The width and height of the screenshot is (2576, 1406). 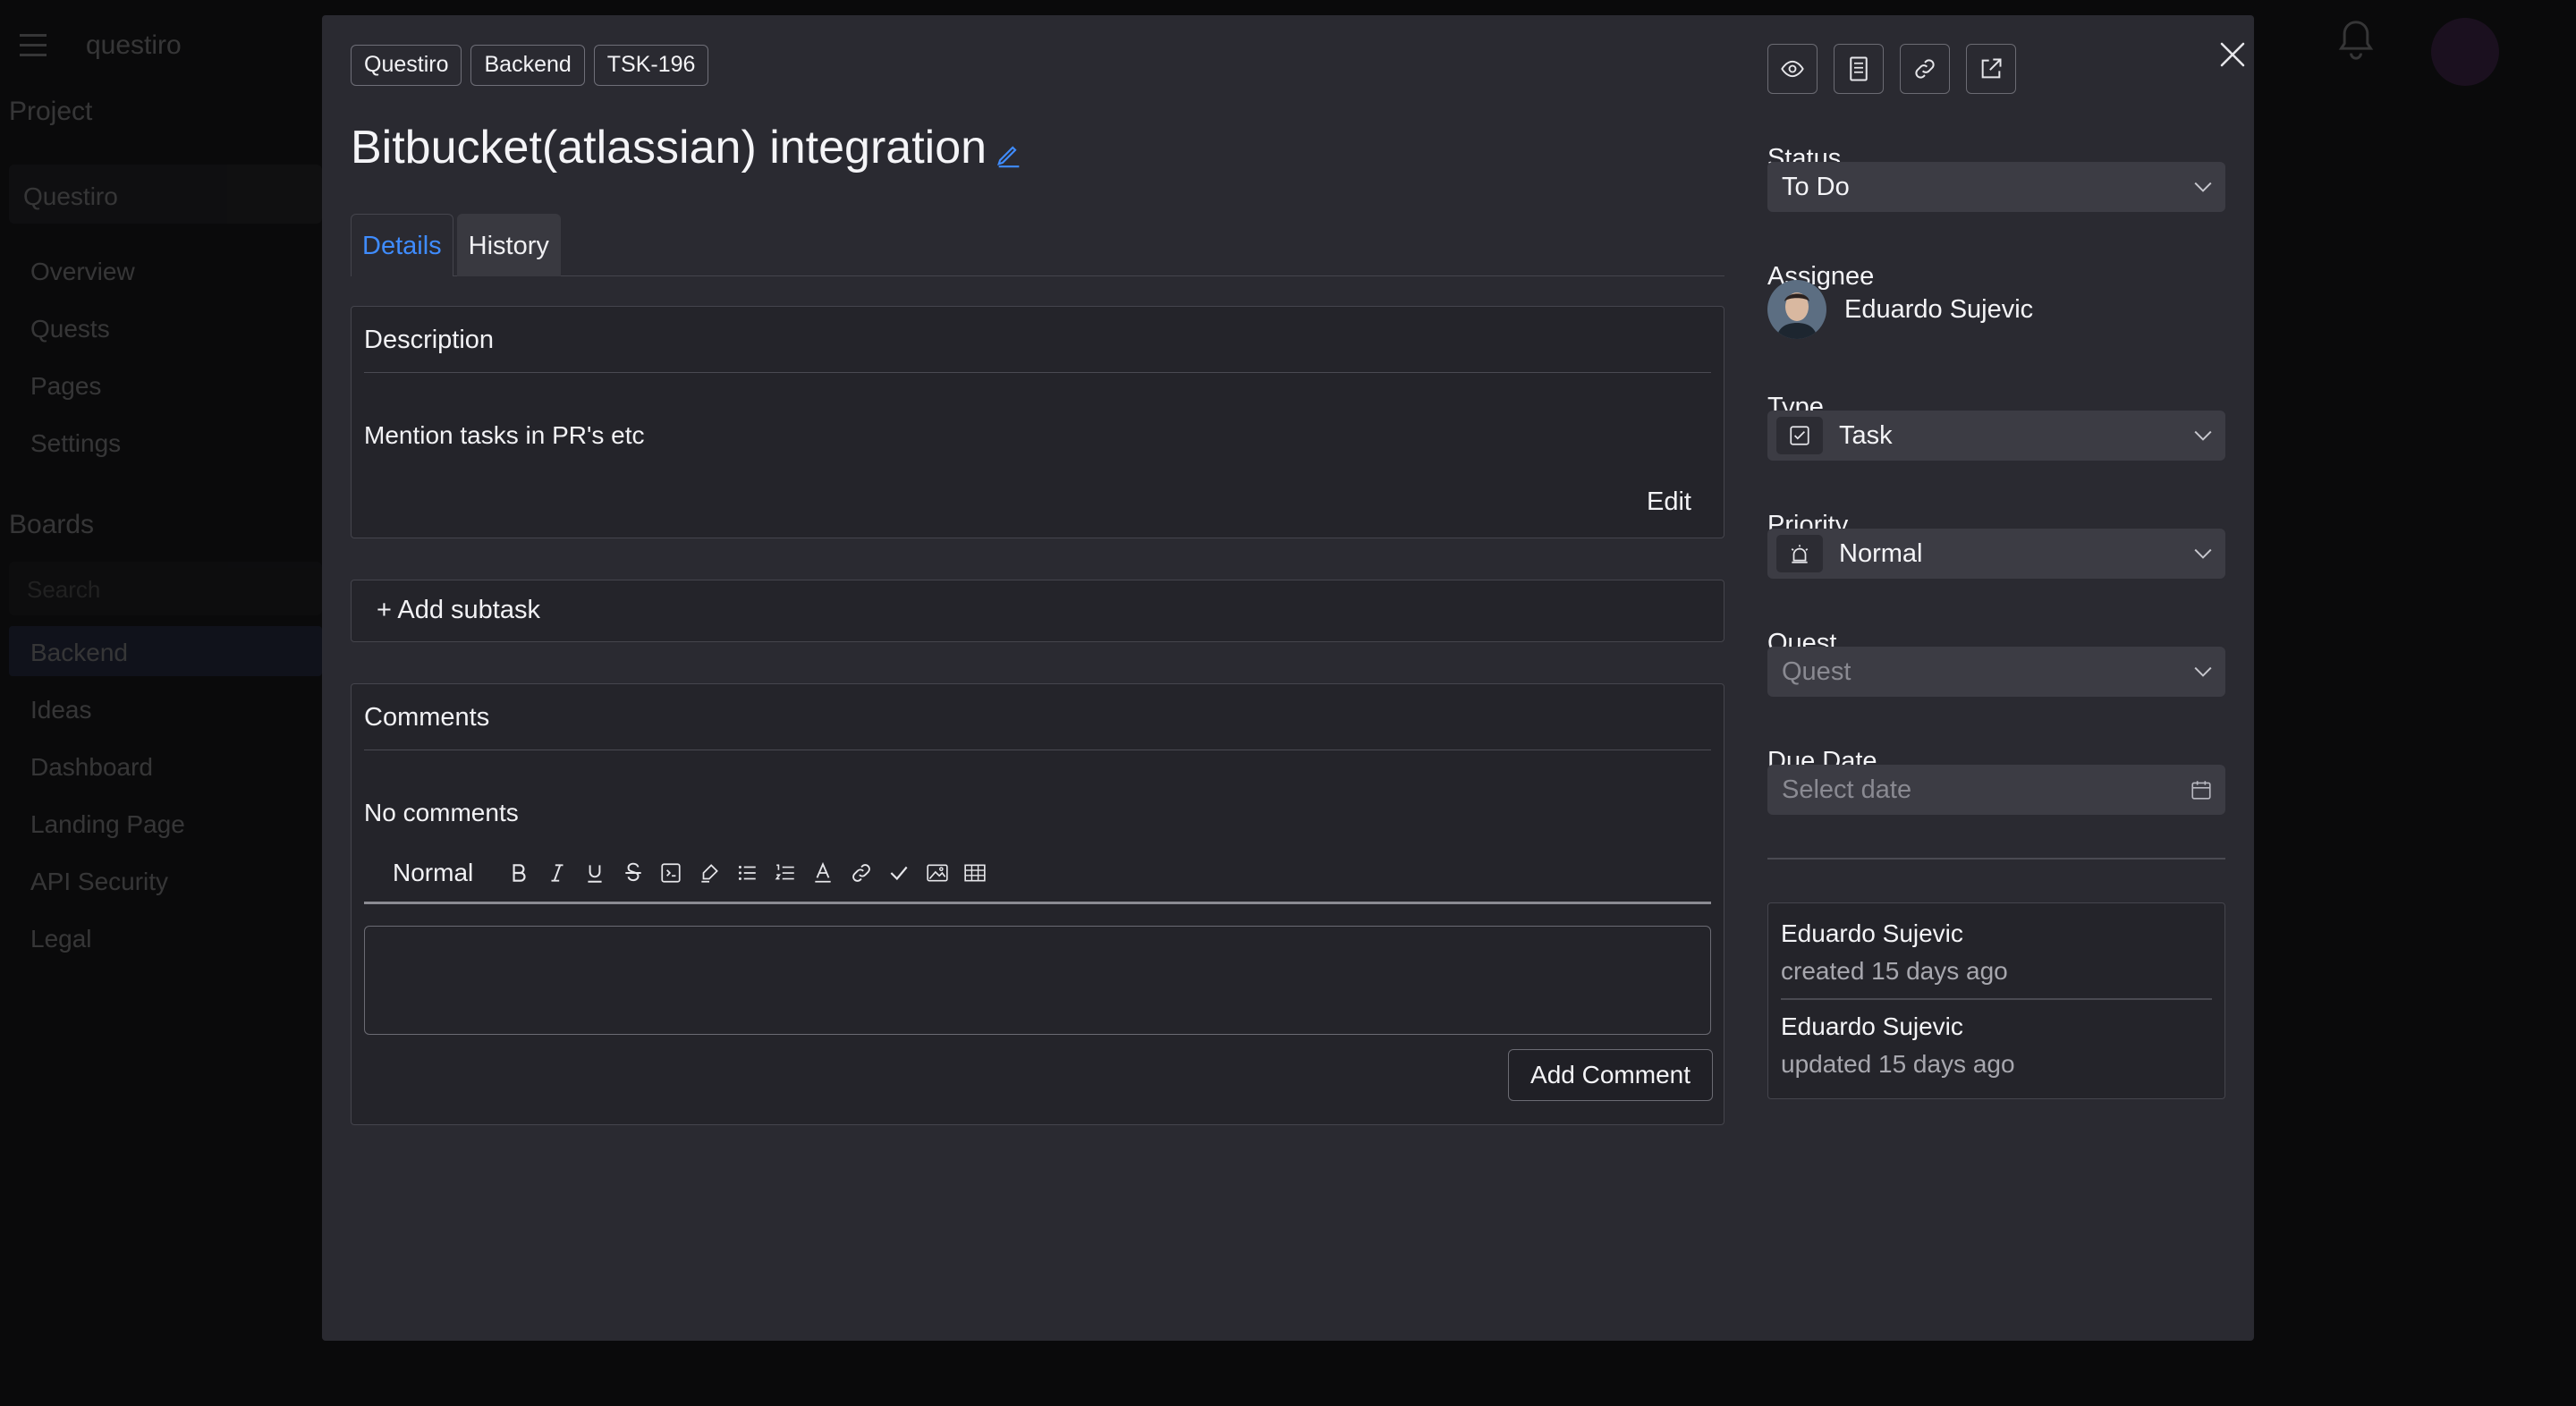 I want to click on edit-description-button: Edit, so click(x=1669, y=502).